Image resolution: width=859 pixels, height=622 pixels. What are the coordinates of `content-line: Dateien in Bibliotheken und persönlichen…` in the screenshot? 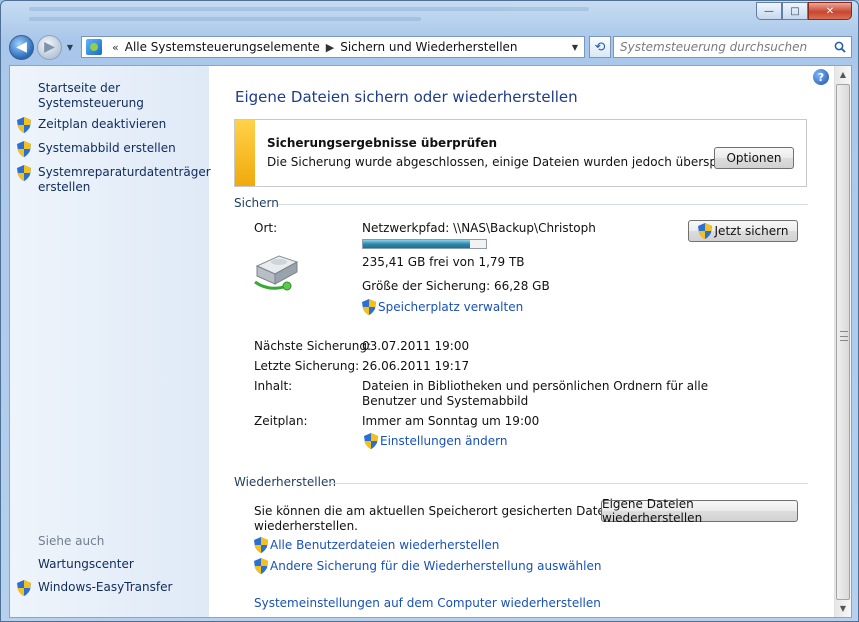 It's located at (535, 386).